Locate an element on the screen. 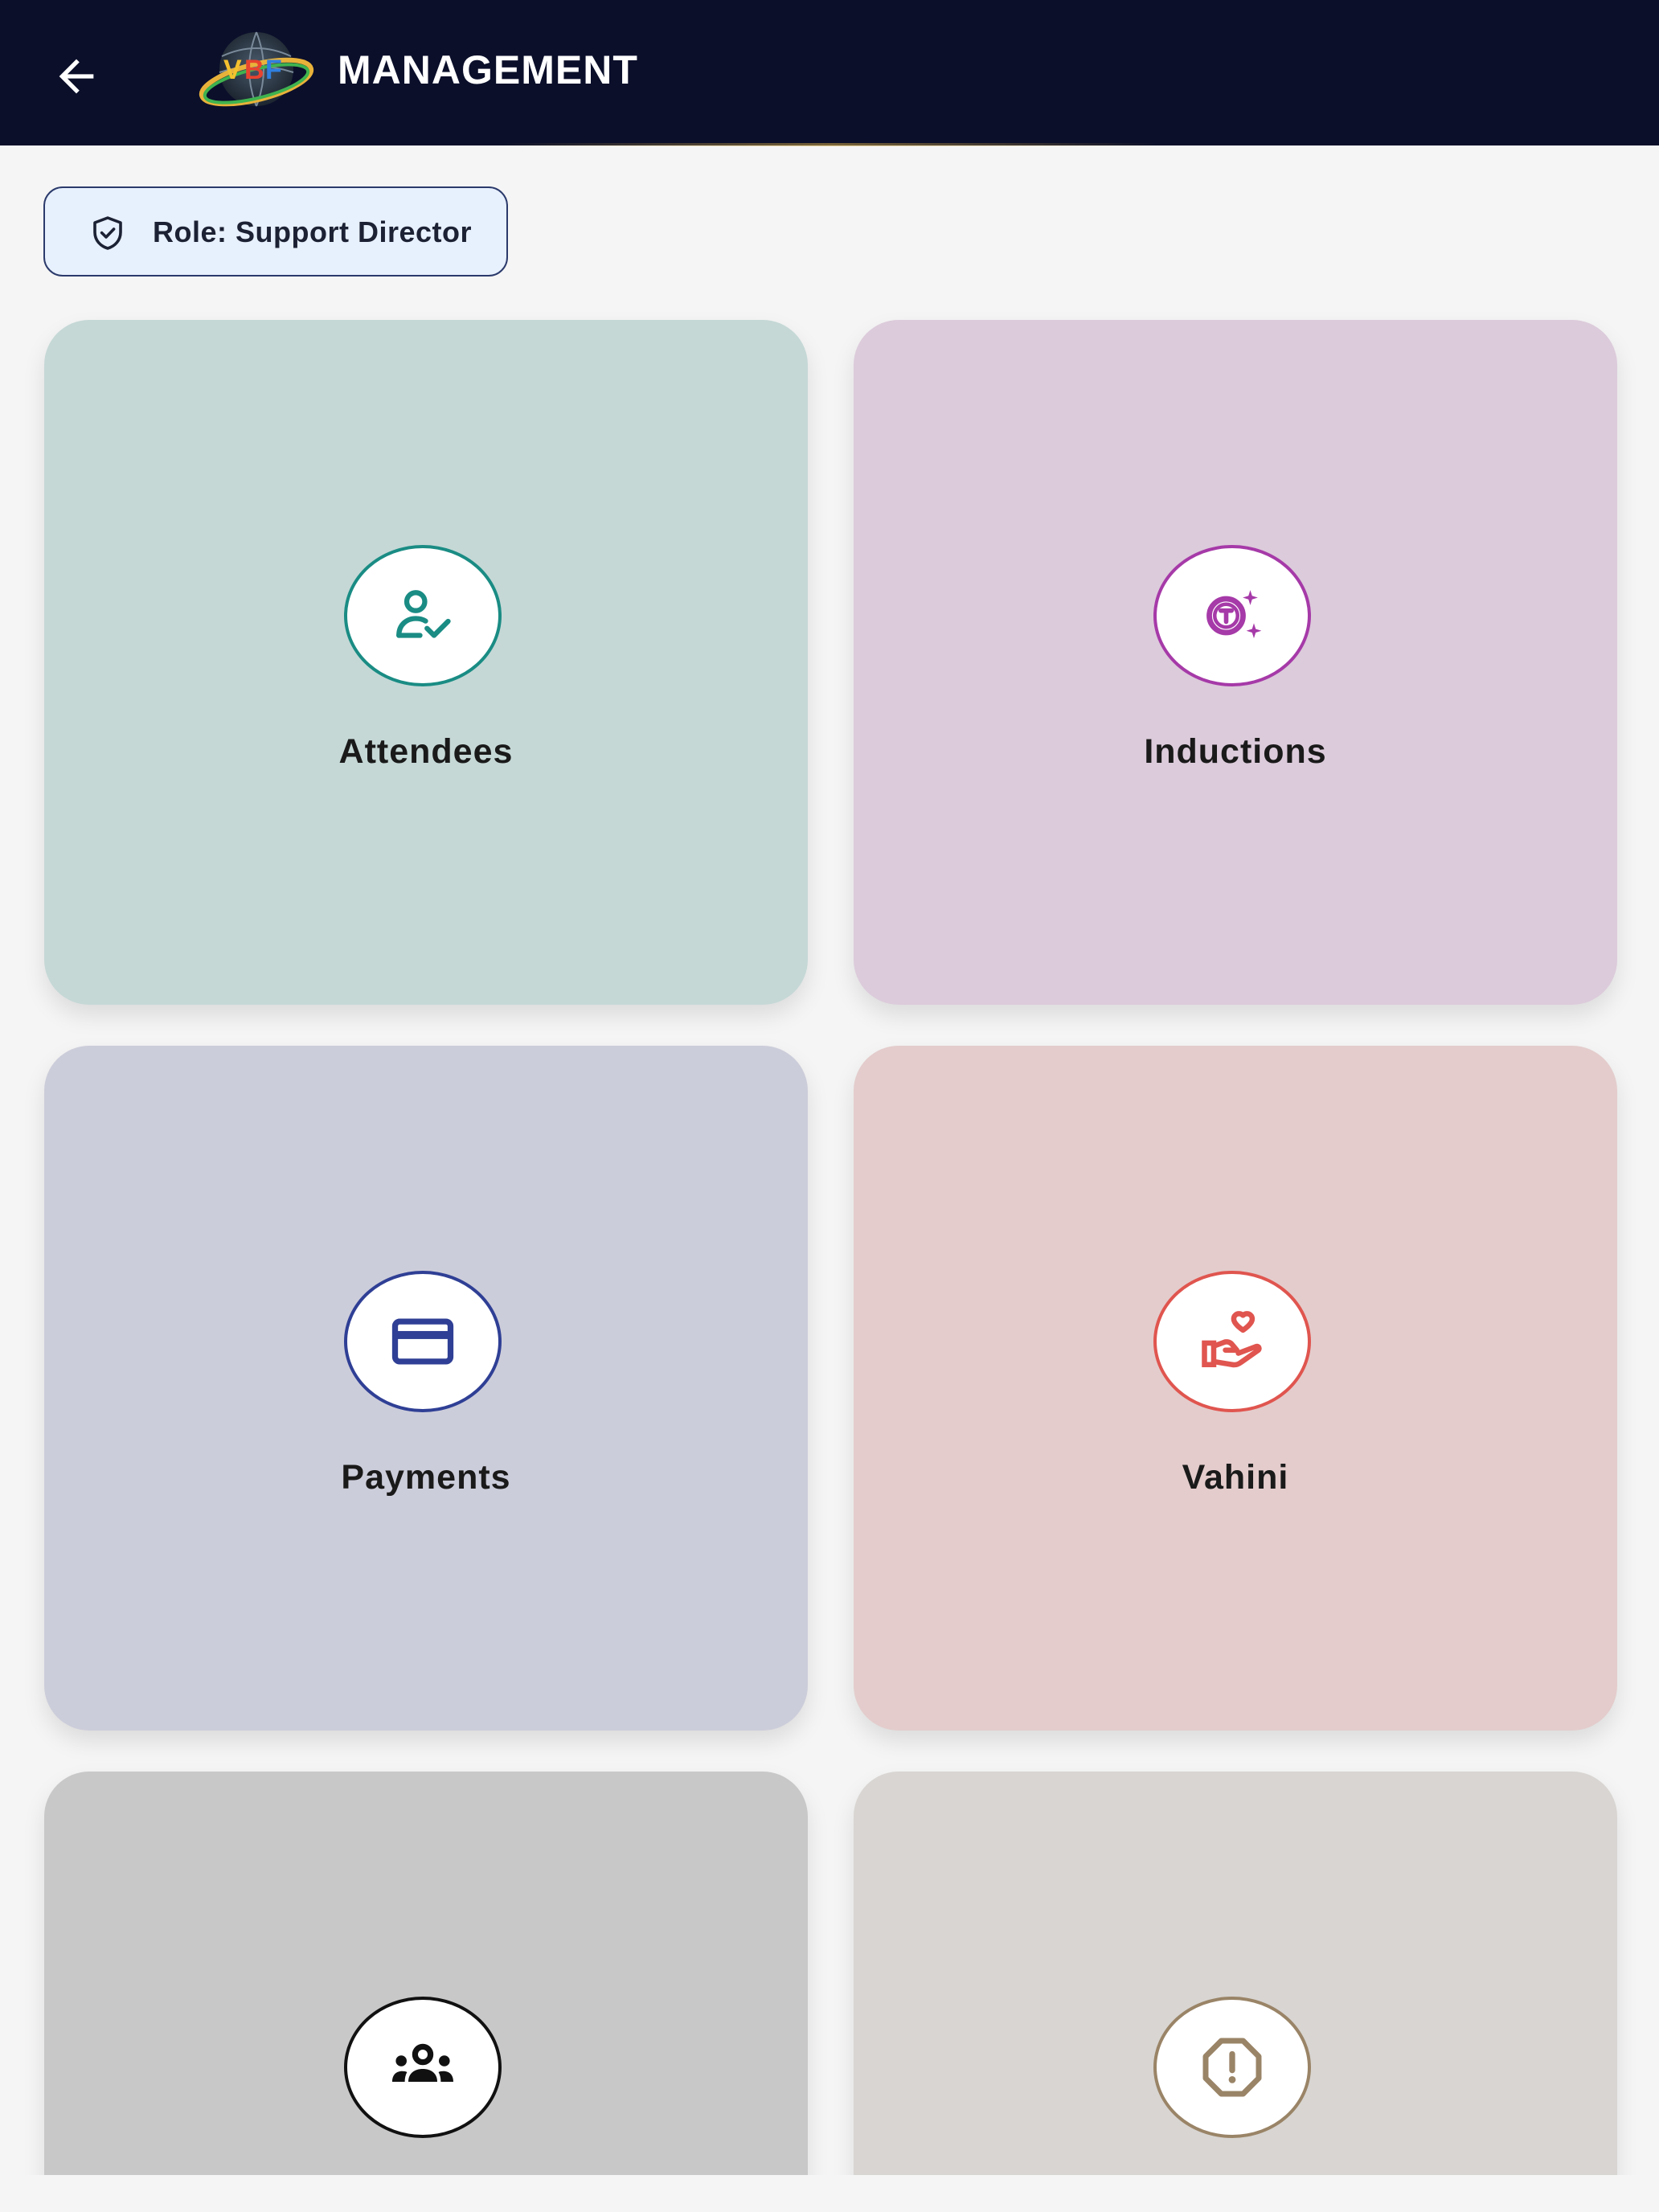 The width and height of the screenshot is (1659, 2212). app-bar: V B F MANAGEMENT is located at coordinates (829, 73).